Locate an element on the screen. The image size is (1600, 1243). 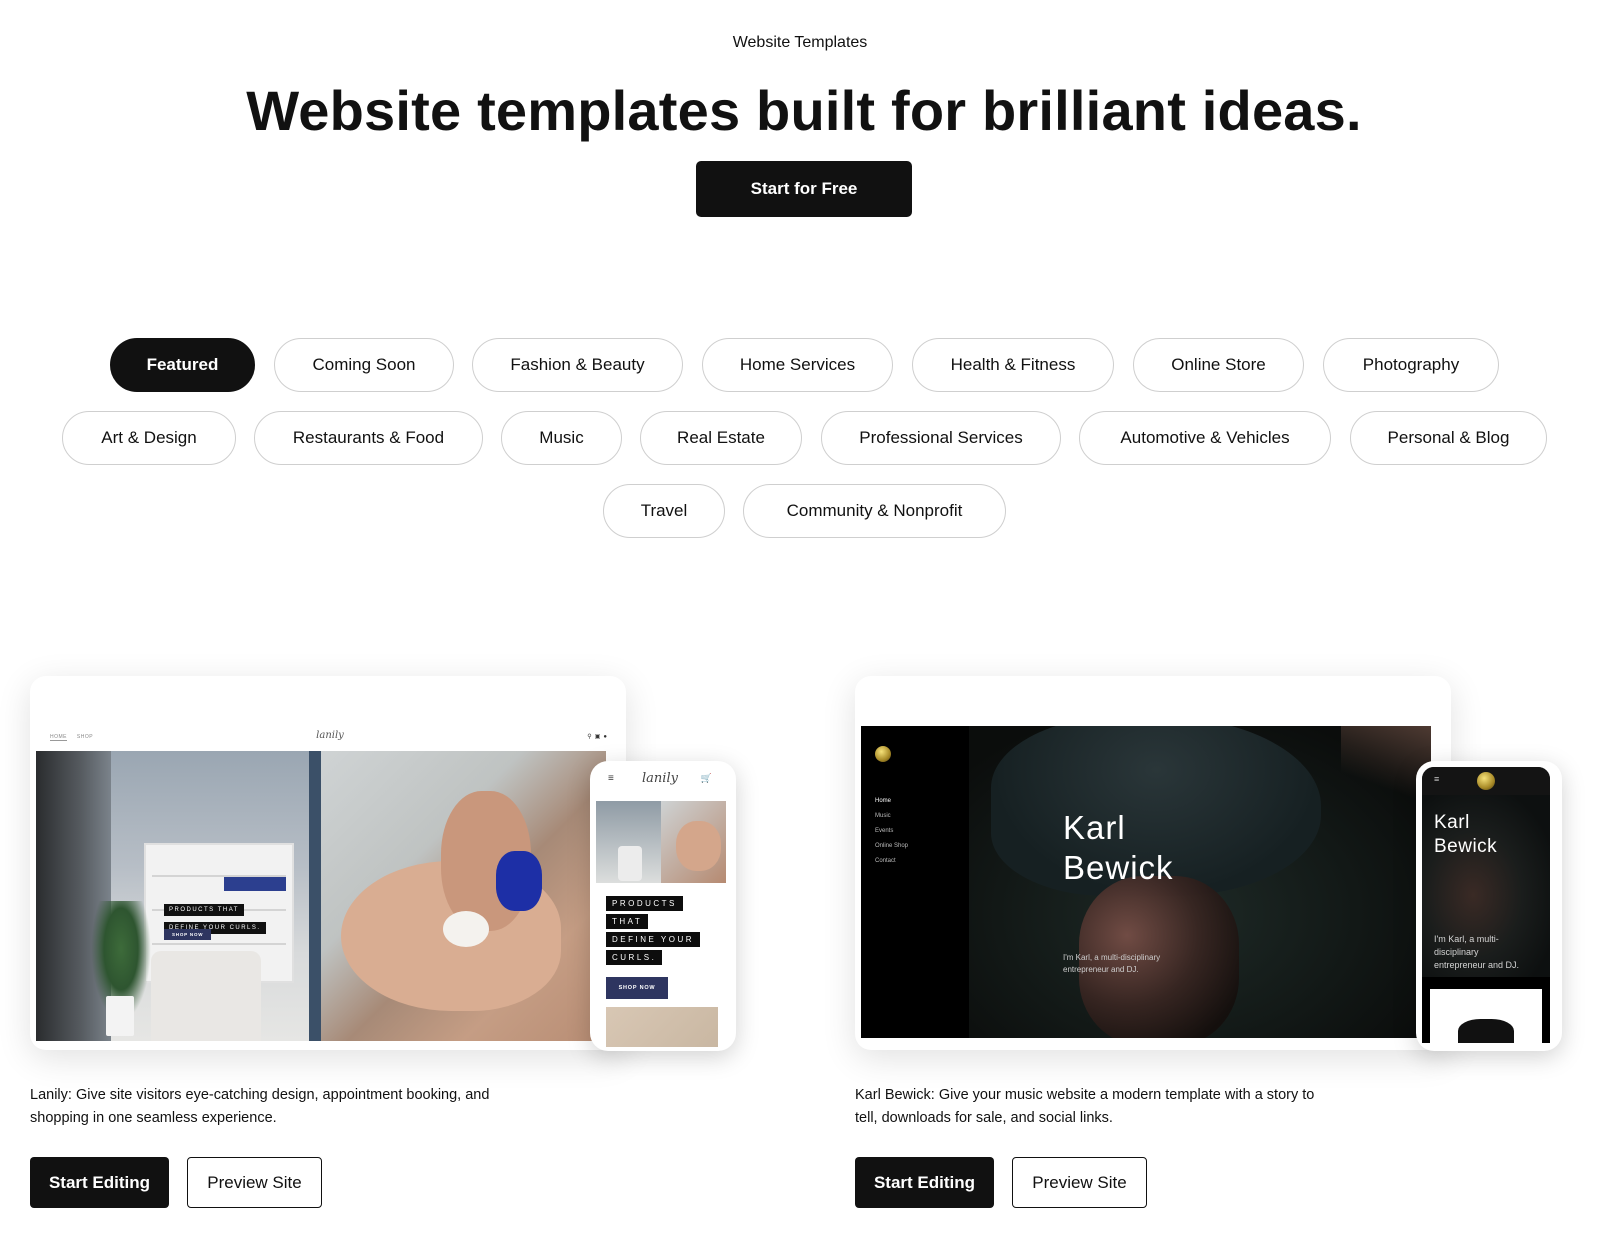
category-chip-coming-soon: Coming Soon is located at coordinates (364, 365).